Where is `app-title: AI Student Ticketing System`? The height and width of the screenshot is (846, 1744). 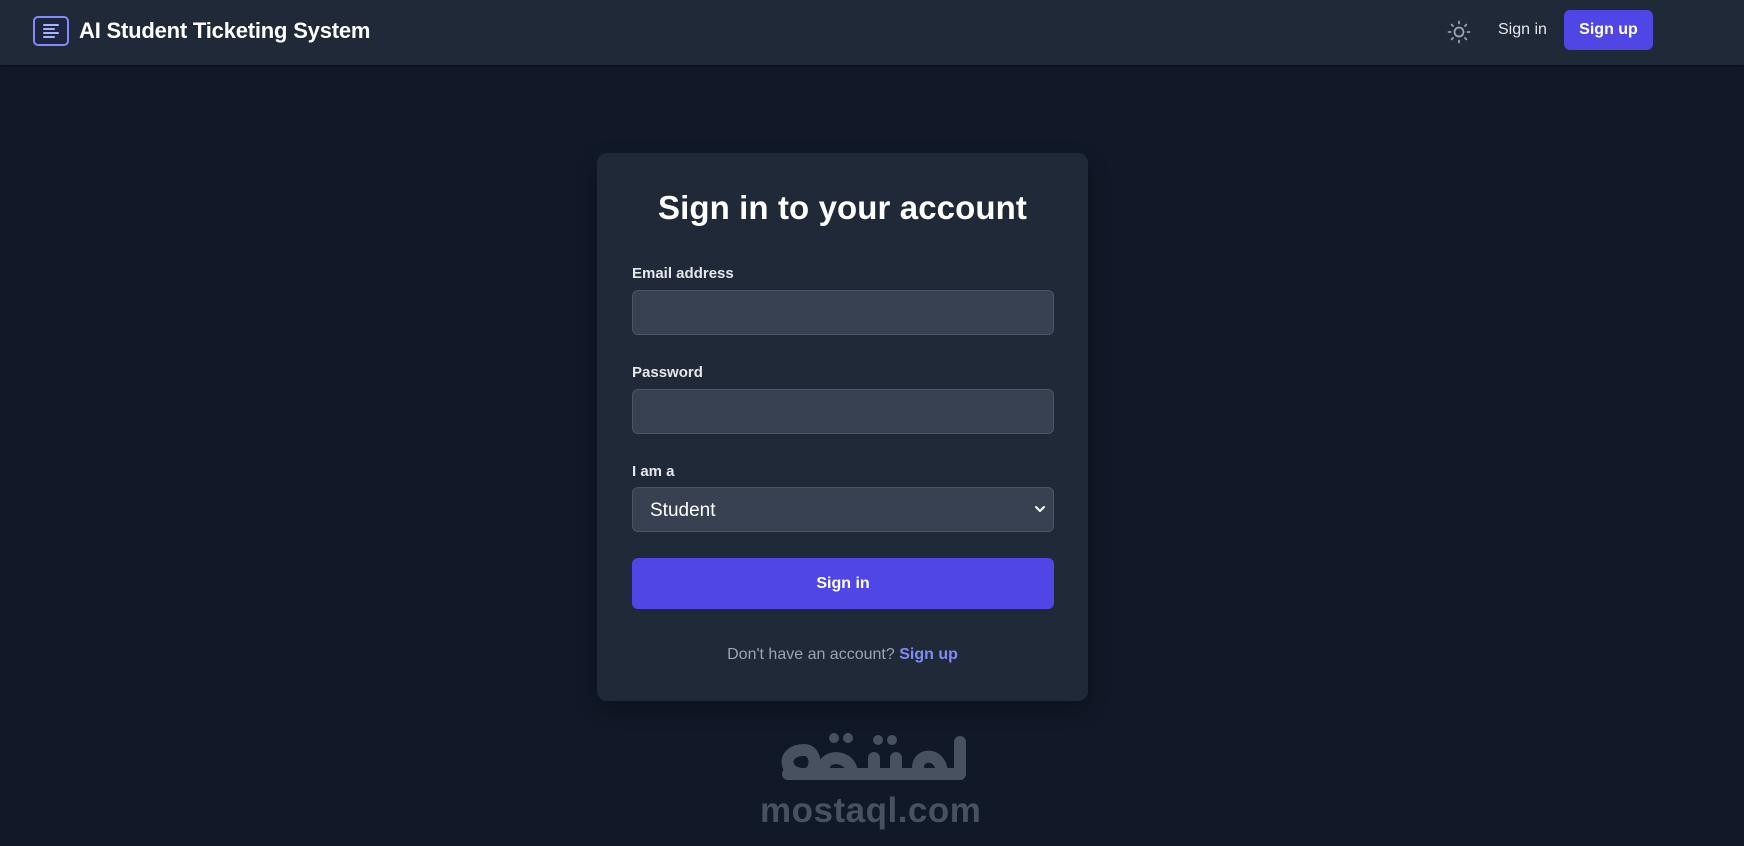
app-title: AI Student Ticketing System is located at coordinates (225, 30).